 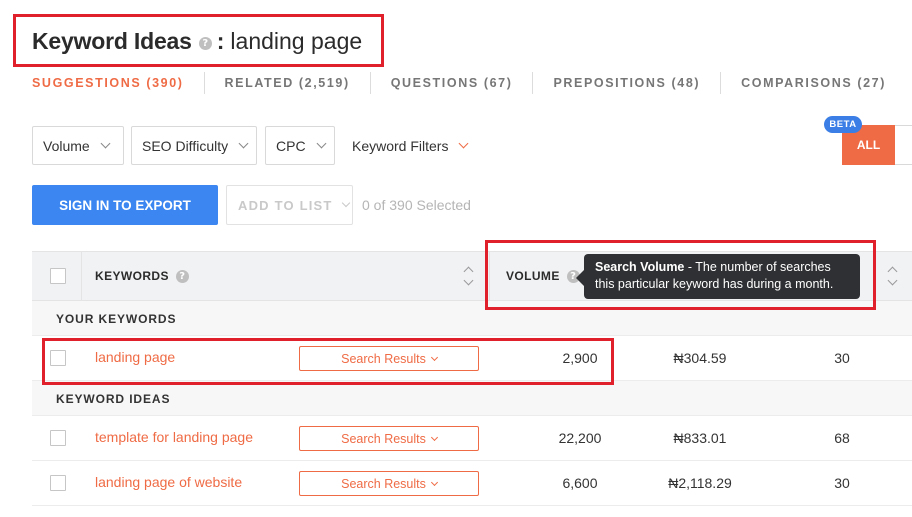 I want to click on keyword-filters-dropdown: Keyword Filters, so click(x=410, y=145).